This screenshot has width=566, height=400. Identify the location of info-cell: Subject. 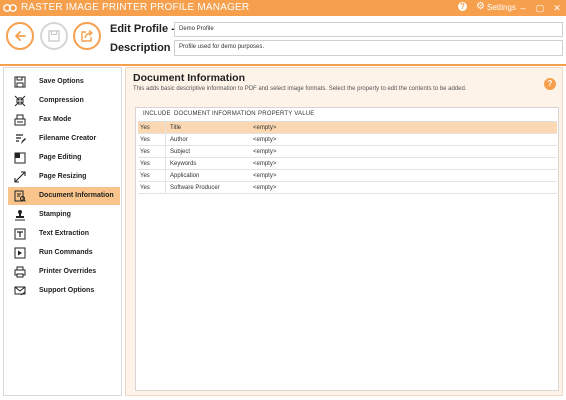
(180, 152).